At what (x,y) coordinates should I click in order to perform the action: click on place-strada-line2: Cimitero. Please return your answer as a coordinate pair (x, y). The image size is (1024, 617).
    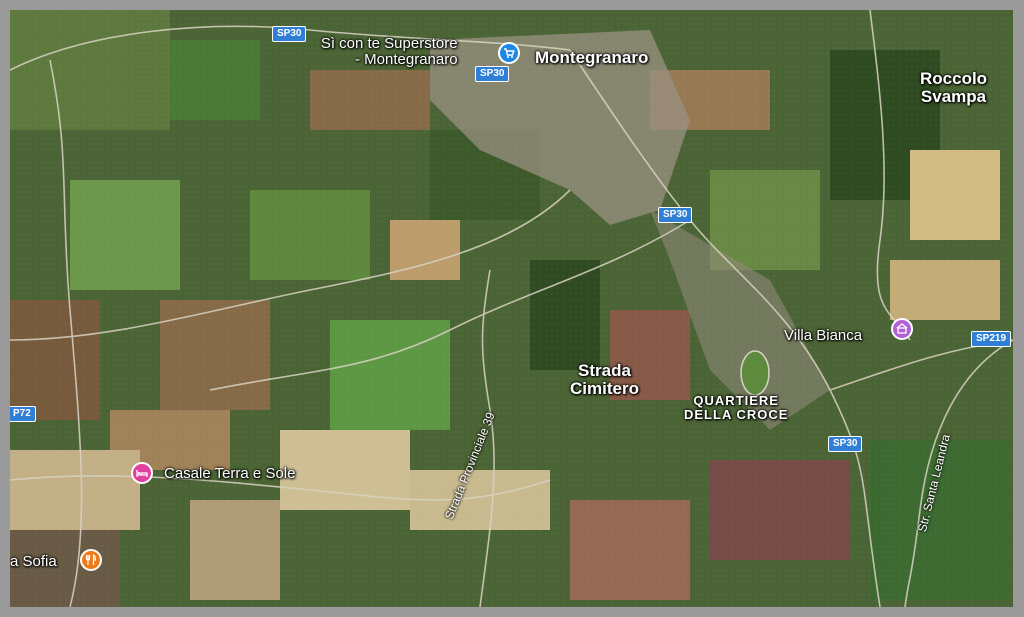
    Looking at the image, I should click on (604, 388).